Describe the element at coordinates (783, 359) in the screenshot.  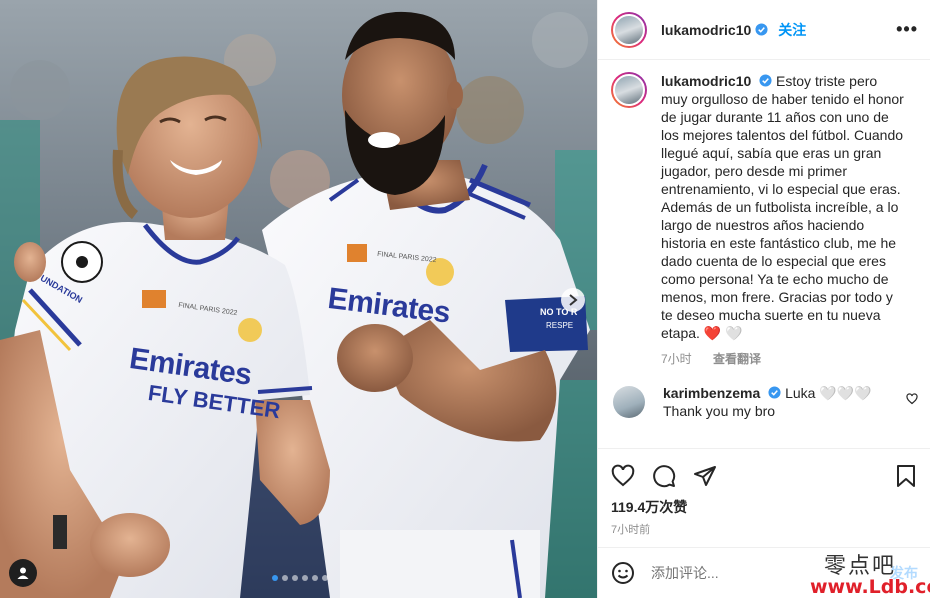
I see `caption-meta: 7小时 查看翻译` at that location.